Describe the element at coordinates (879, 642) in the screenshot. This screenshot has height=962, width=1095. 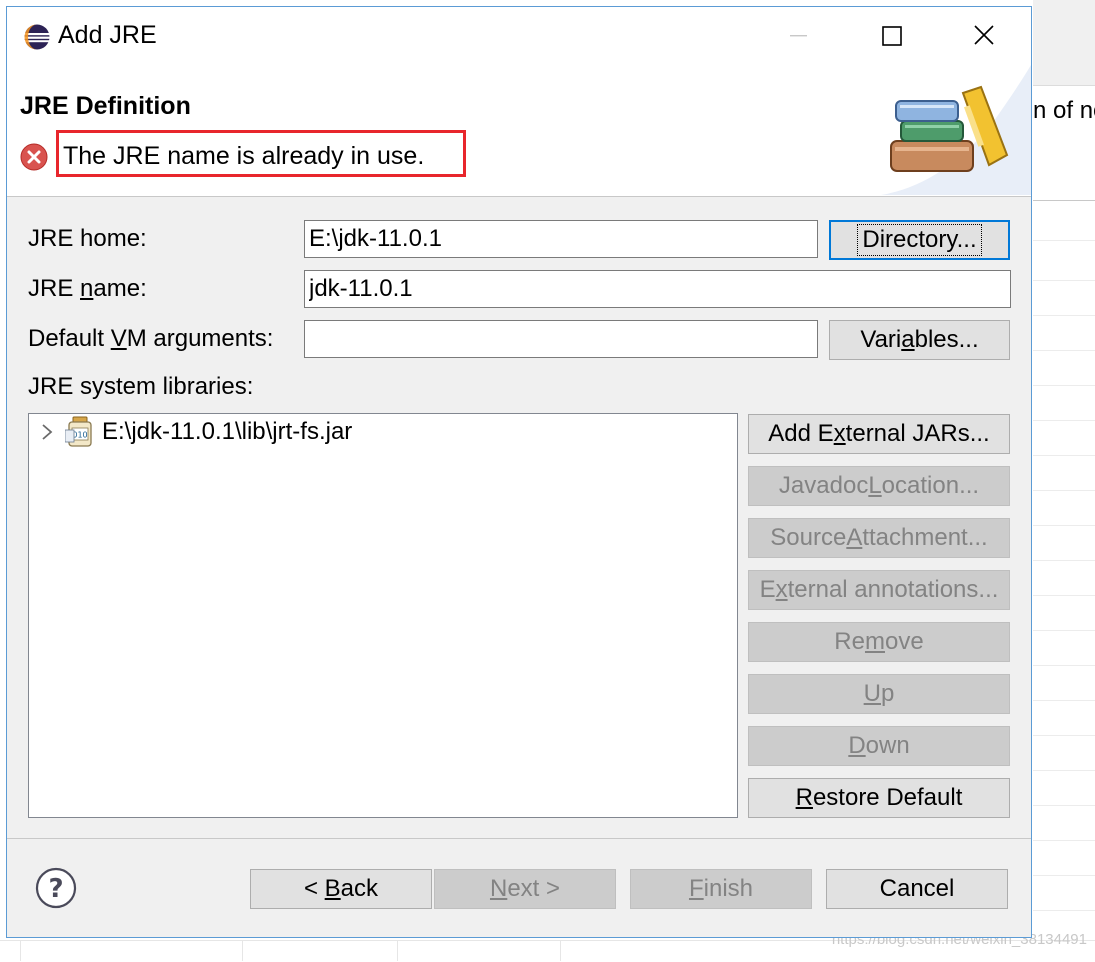
I see `remove-button: Re m ove` at that location.